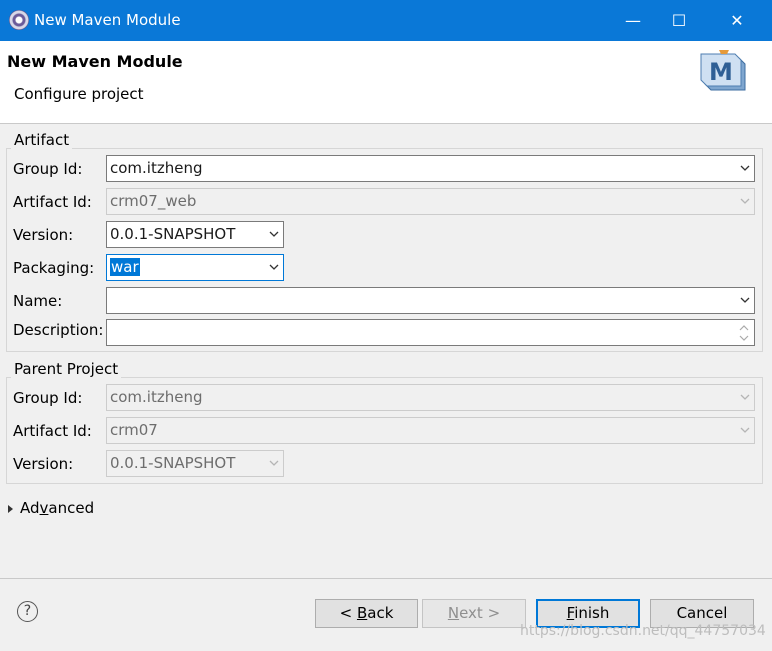 Image resolution: width=772 pixels, height=651 pixels. Describe the element at coordinates (42, 140) in the screenshot. I see `artifact-group-label: Artifact` at that location.